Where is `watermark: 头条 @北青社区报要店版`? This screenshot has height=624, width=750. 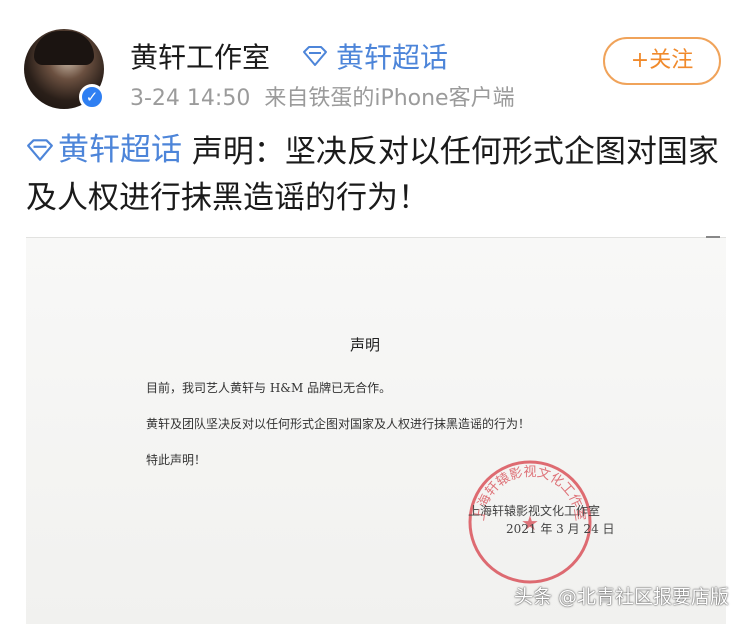 watermark: 头条 @北青社区报要店版 is located at coordinates (622, 597).